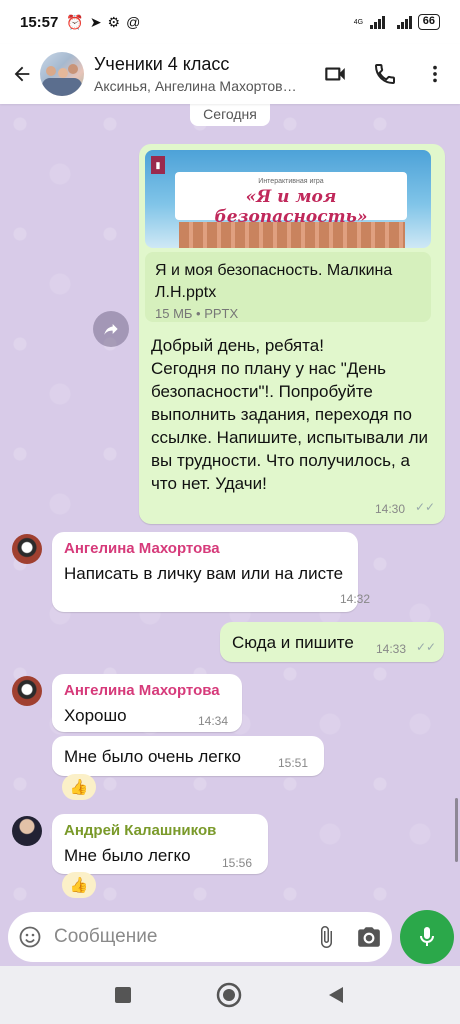  Describe the element at coordinates (230, 22) in the screenshot. I see `status-bar: 15:57 ⏰ ➤ ⚙ @ 4G 66` at that location.